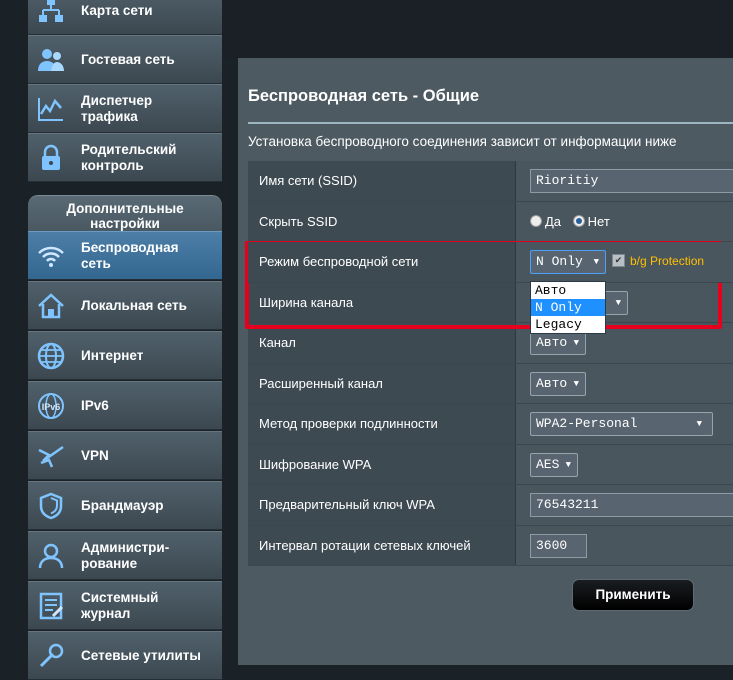 Image resolution: width=733 pixels, height=680 pixels. Describe the element at coordinates (120, 605) in the screenshot. I see `sidebar-item-label: Системный журнал` at that location.